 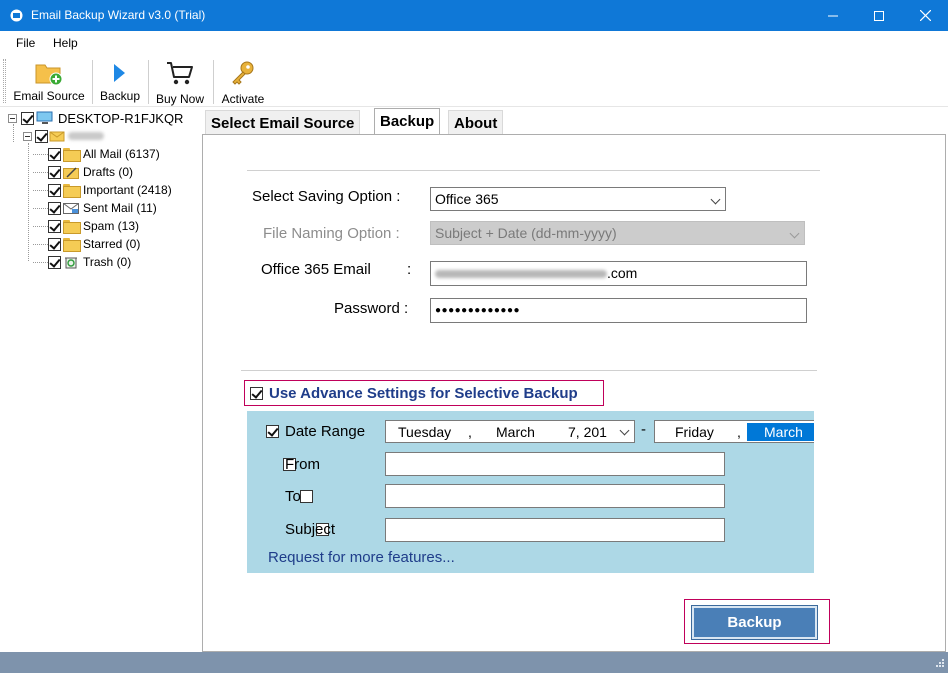 I want to click on email-input: .com, so click(x=618, y=273).